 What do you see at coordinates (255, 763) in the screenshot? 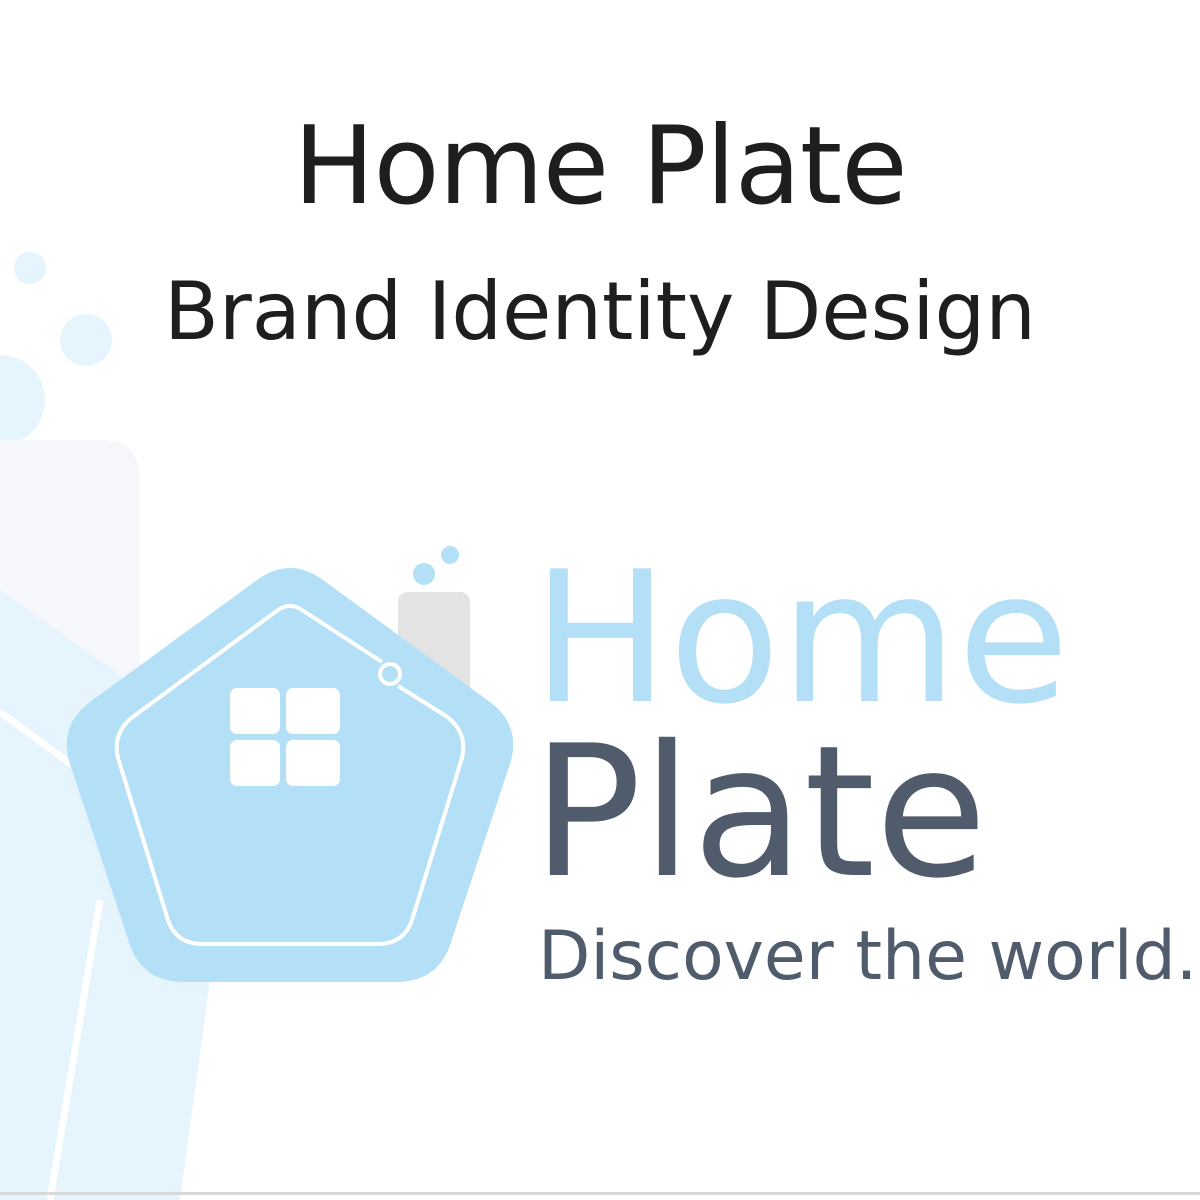
I see `window-pane-bottom-left` at bounding box center [255, 763].